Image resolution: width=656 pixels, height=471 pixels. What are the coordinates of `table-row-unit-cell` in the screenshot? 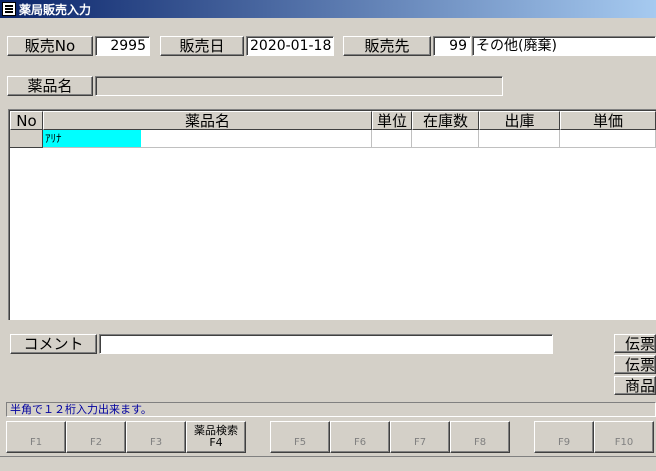 It's located at (392, 139).